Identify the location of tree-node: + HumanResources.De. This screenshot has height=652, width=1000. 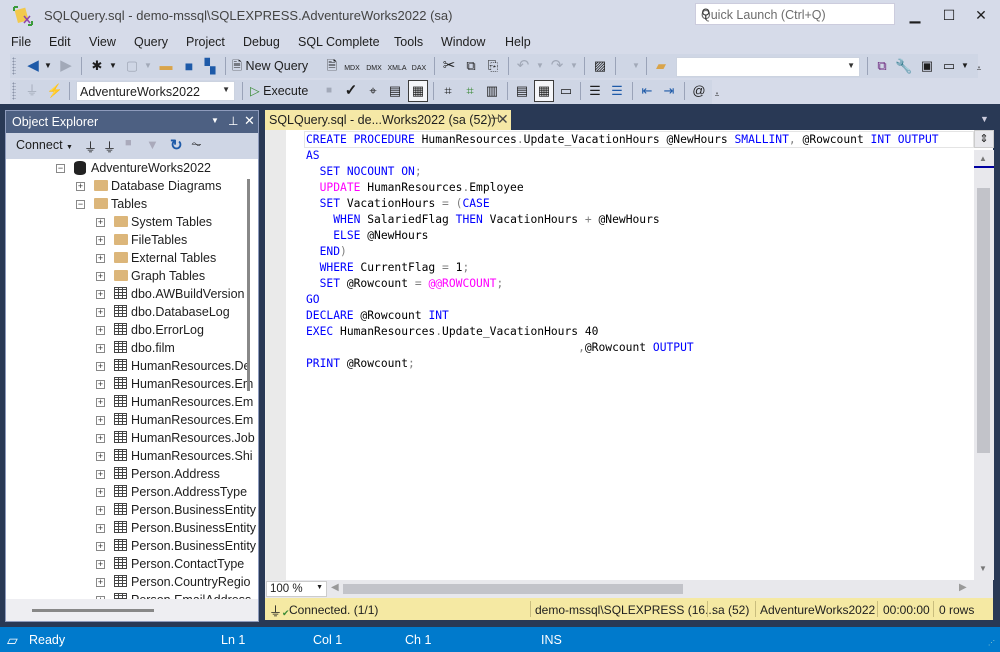
(132, 366).